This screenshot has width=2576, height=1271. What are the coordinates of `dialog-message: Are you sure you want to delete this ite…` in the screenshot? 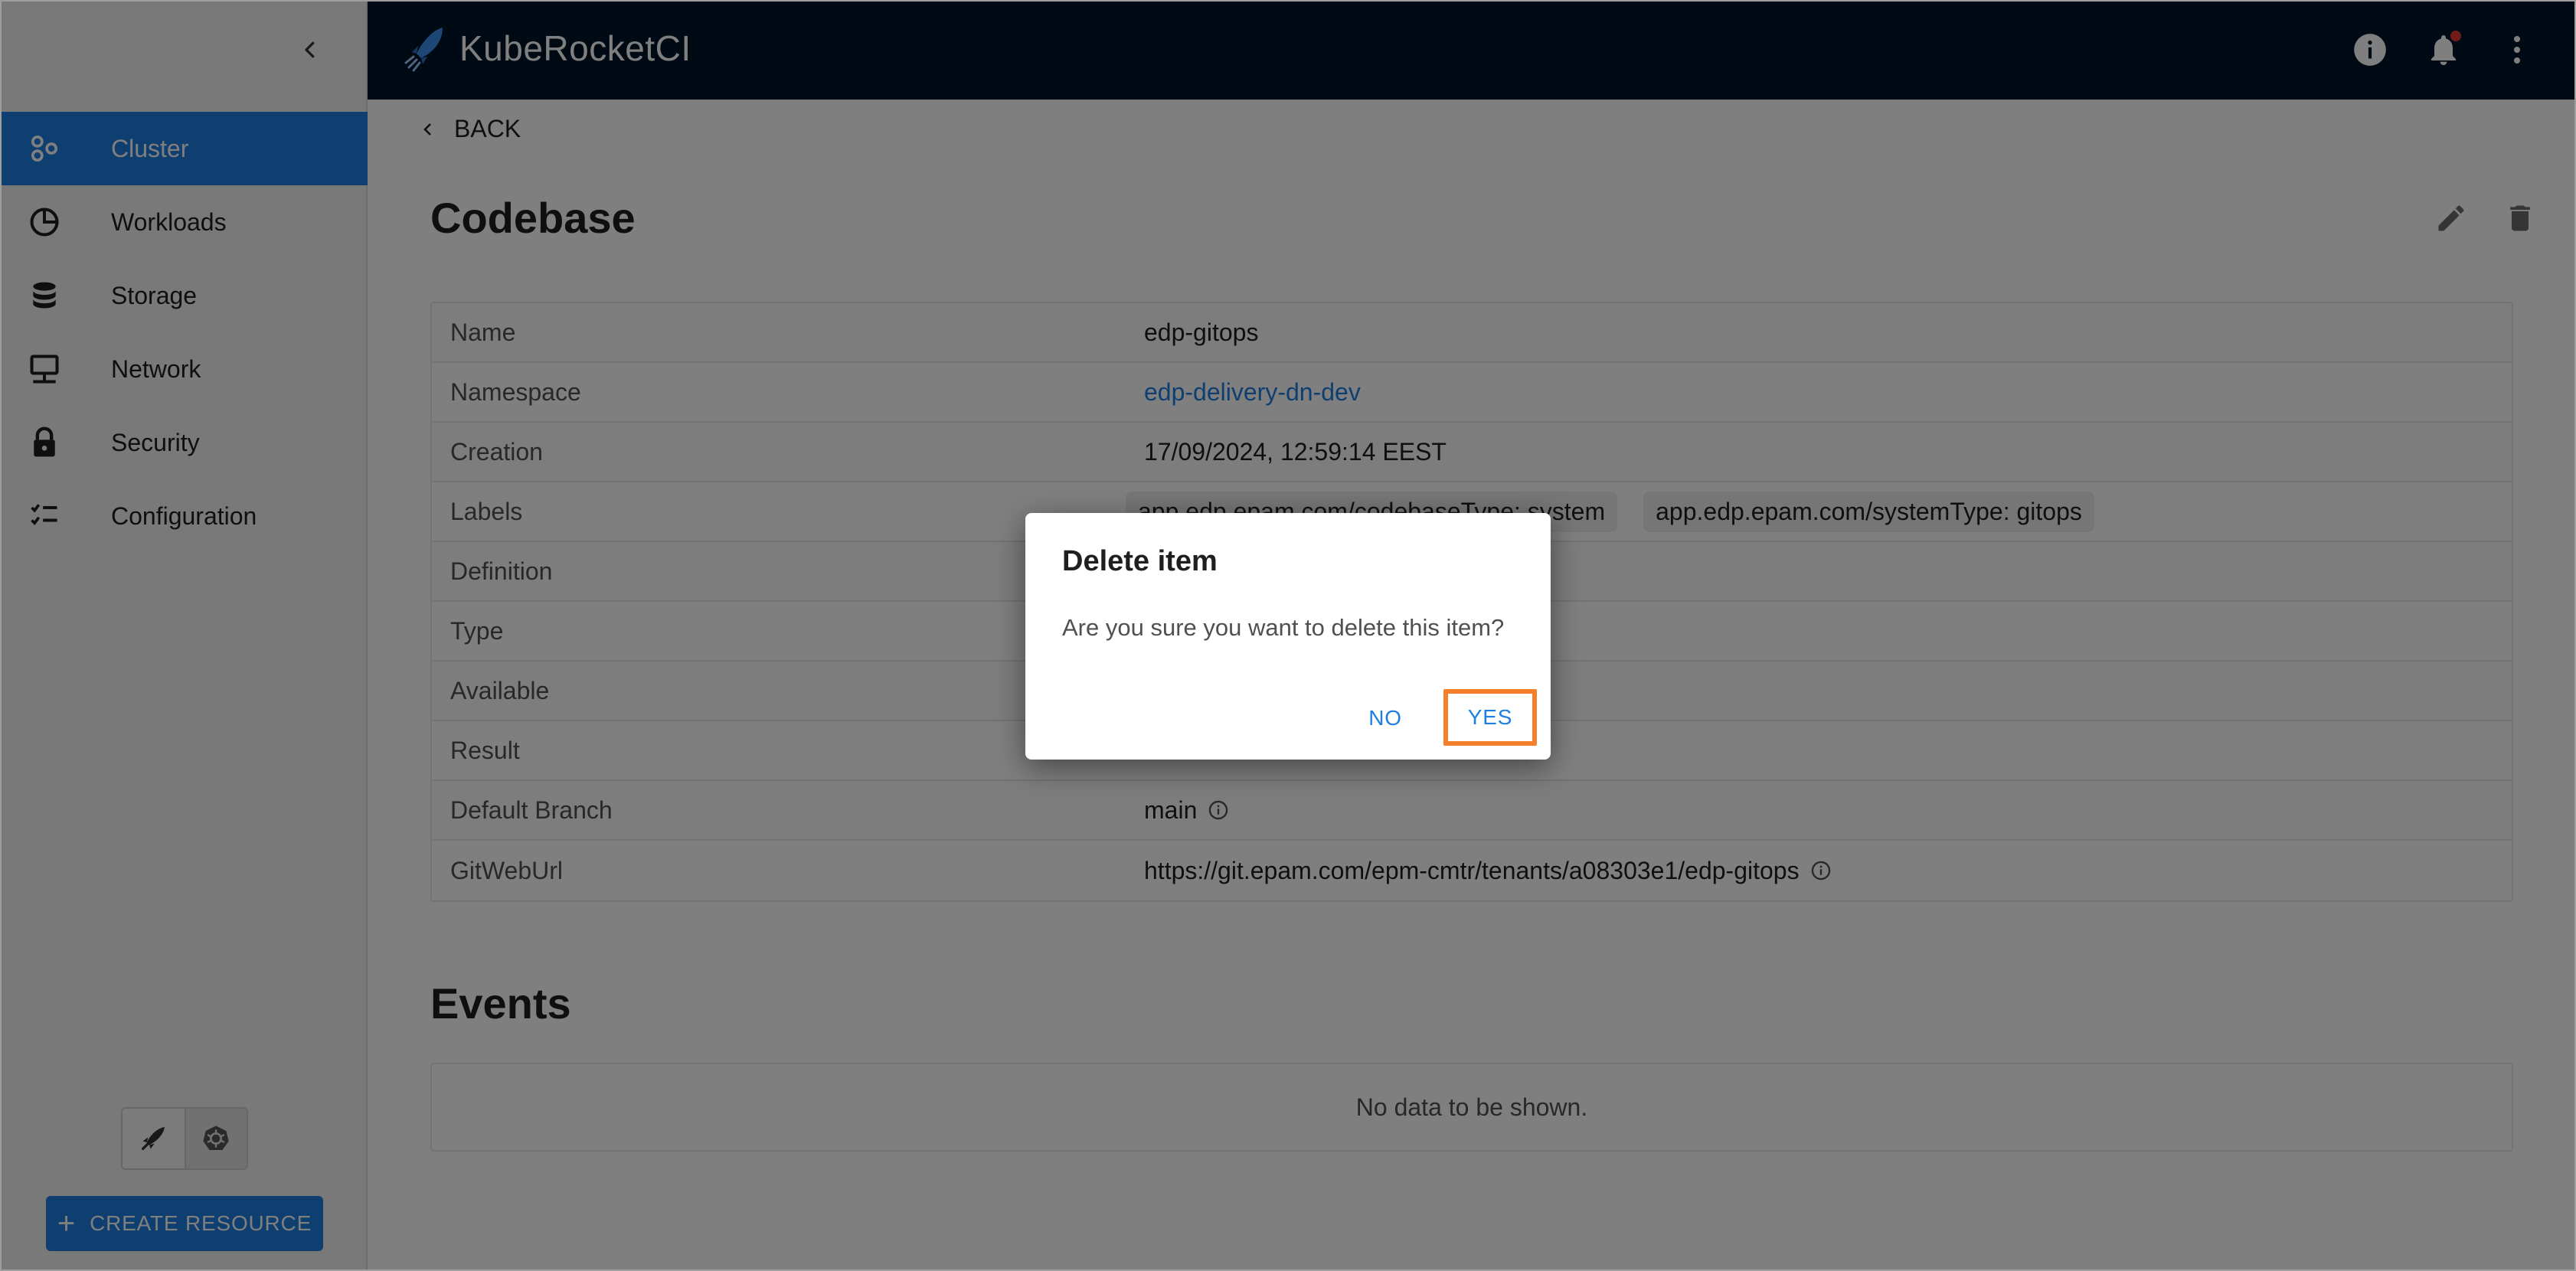 It's located at (1283, 628).